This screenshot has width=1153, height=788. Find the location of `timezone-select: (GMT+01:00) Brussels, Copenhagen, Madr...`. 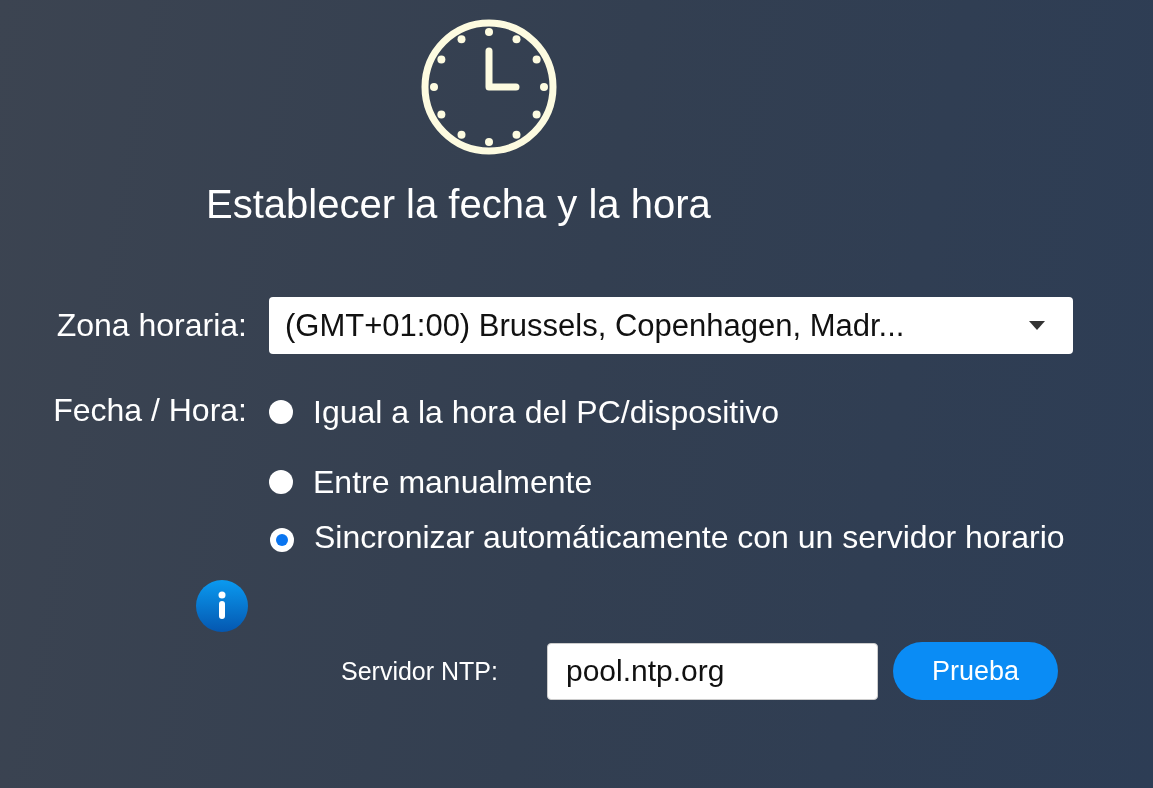

timezone-select: (GMT+01:00) Brussels, Copenhagen, Madr... is located at coordinates (671, 325).